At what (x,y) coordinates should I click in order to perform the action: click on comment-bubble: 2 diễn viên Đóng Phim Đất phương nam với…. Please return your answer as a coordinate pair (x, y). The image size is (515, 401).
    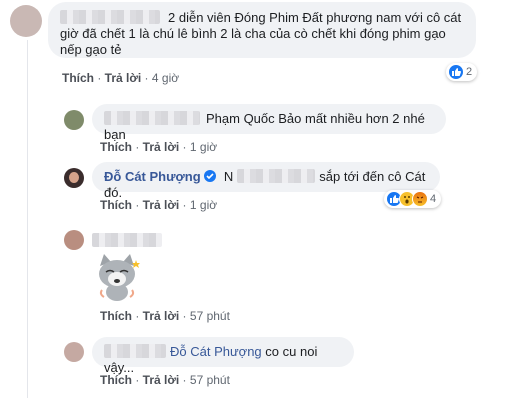
    Looking at the image, I should click on (262, 30).